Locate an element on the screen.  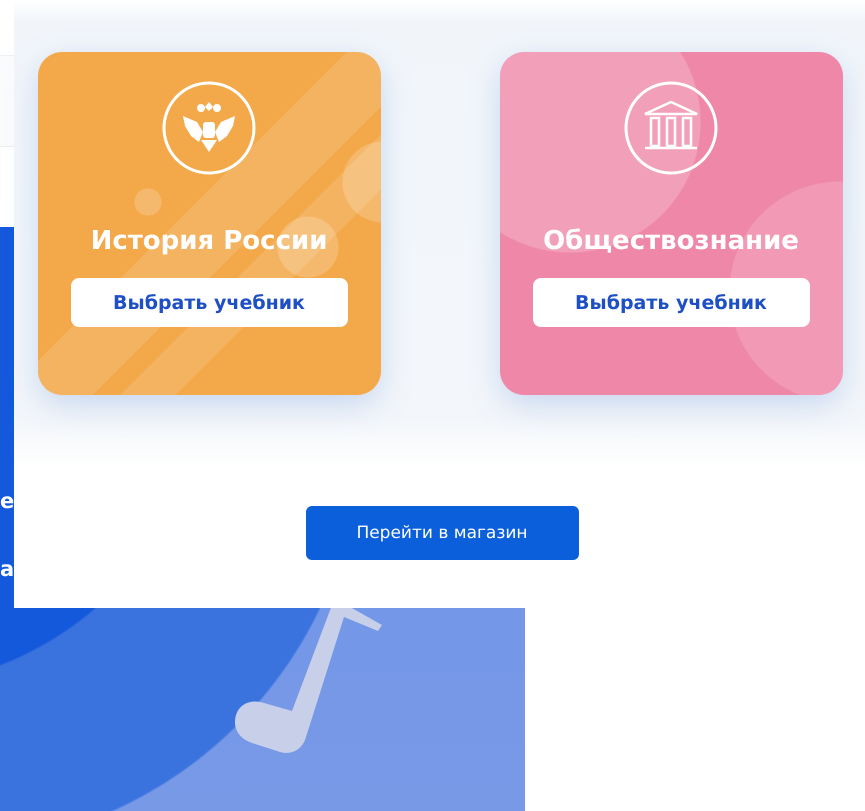
go-to-shop-button: Перейти в магазин is located at coordinates (442, 533).